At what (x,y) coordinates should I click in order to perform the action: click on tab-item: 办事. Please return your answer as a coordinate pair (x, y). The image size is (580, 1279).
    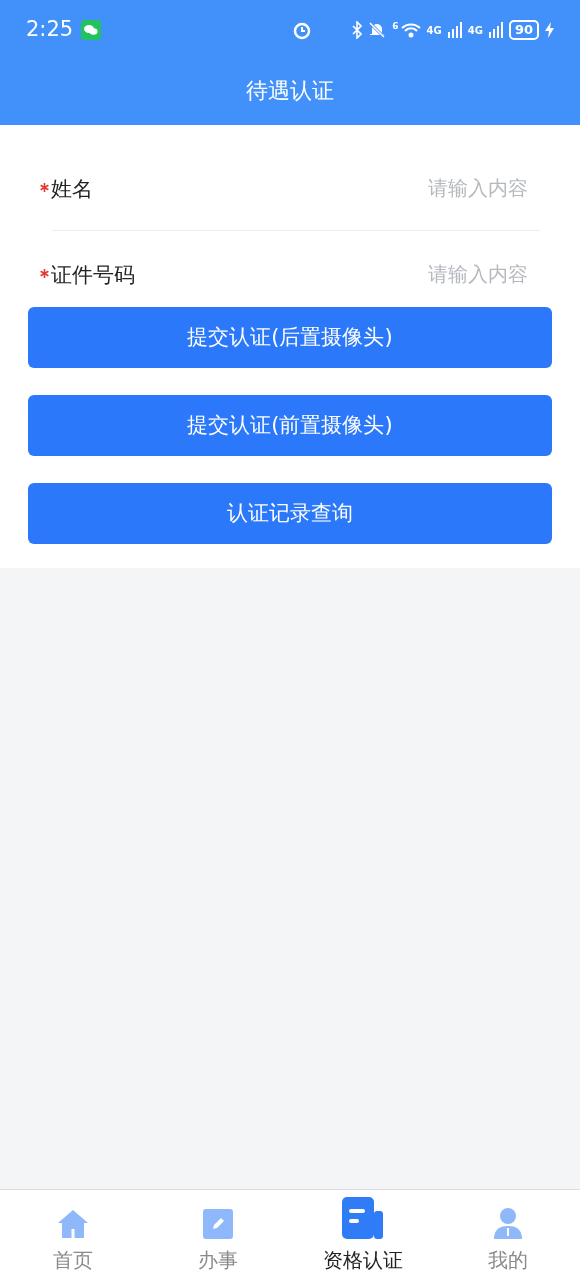
    Looking at the image, I should click on (217, 1234).